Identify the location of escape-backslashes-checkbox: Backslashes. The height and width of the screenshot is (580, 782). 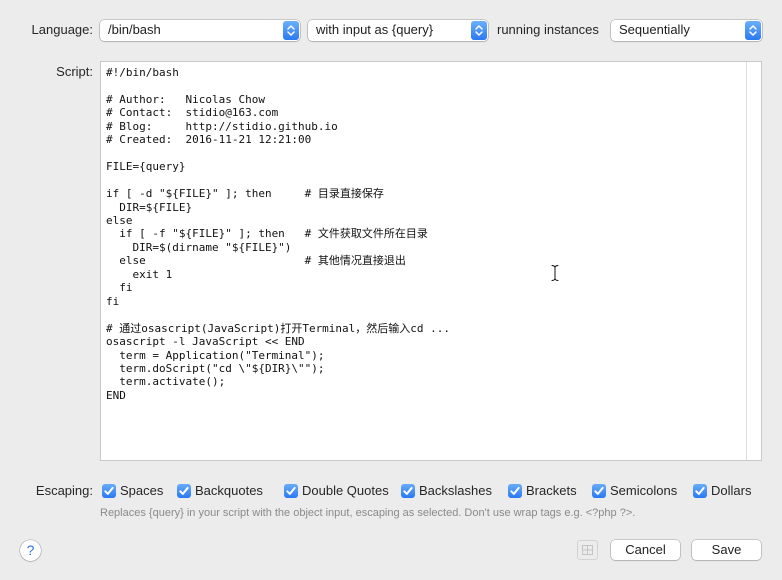
(454, 491).